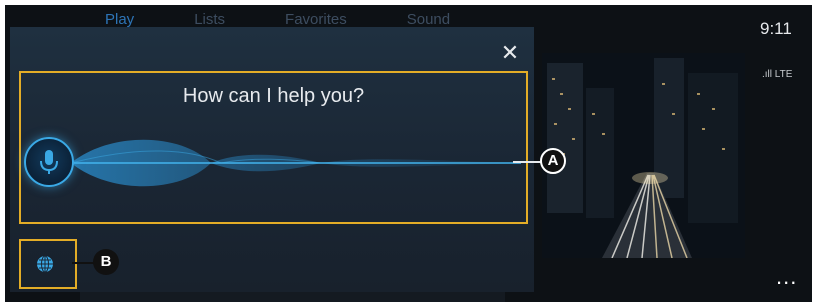 The image size is (813, 305). I want to click on globe-icon, so click(45, 264).